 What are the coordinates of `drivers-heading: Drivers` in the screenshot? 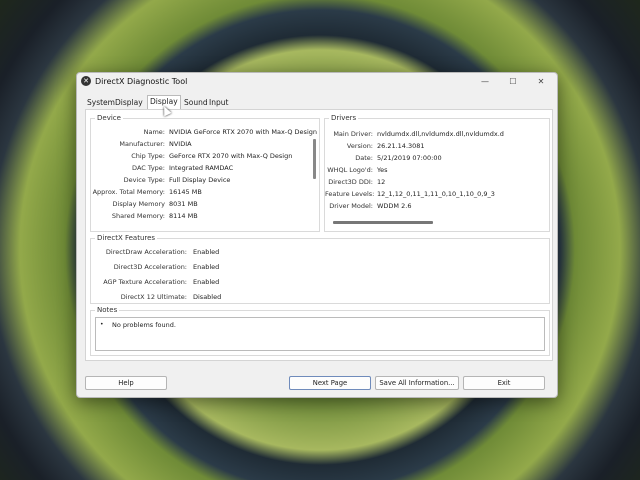 It's located at (344, 118).